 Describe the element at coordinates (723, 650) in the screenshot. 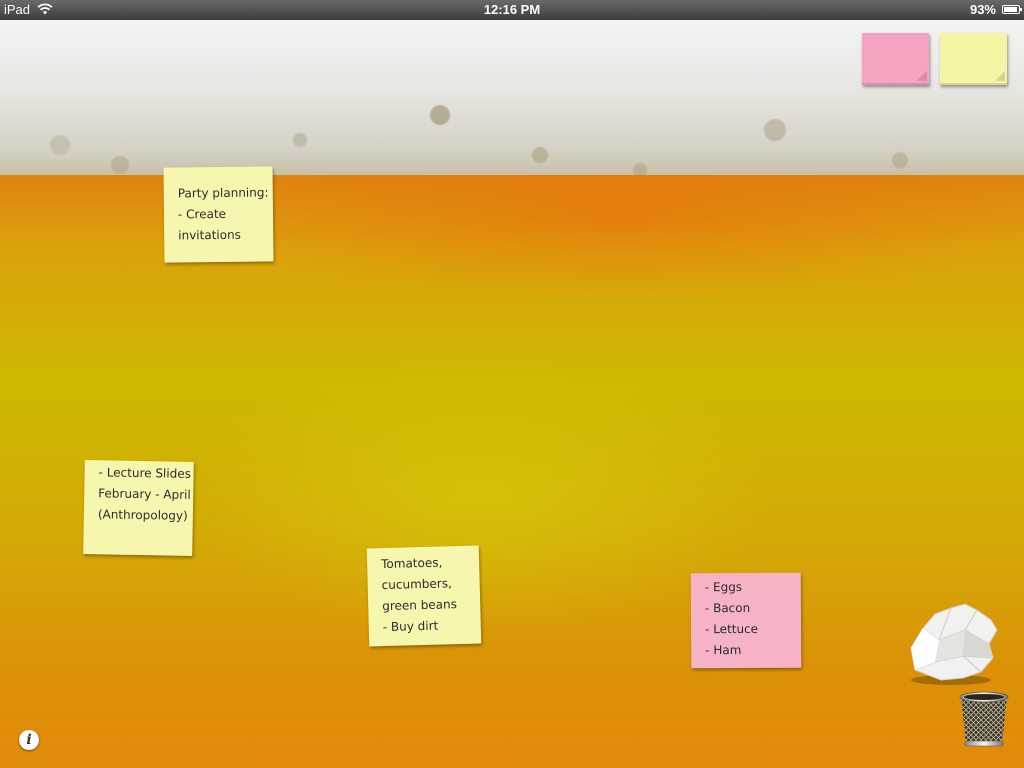

I see `note-line: - Ham` at that location.